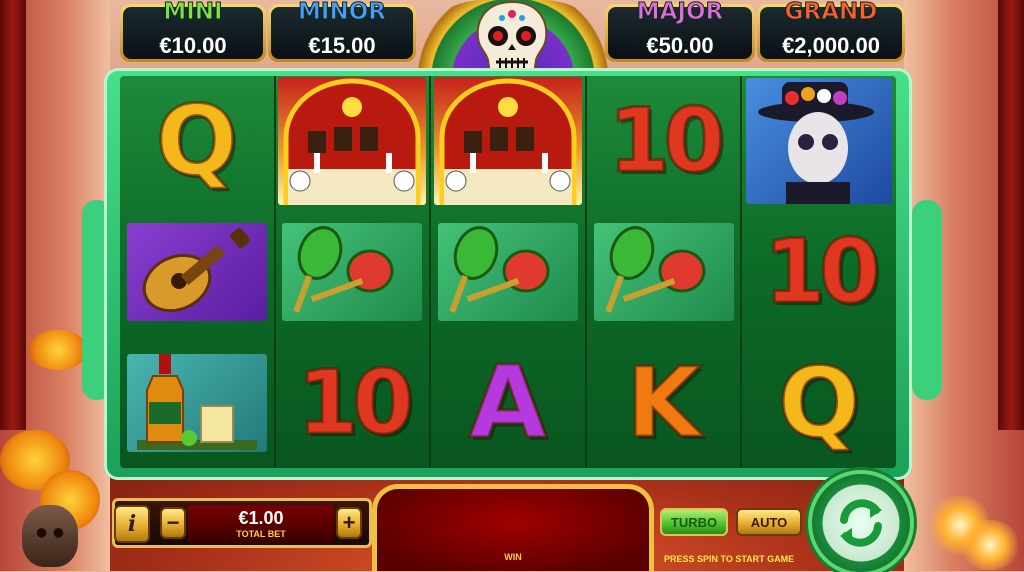  I want to click on spin-button, so click(861, 523).